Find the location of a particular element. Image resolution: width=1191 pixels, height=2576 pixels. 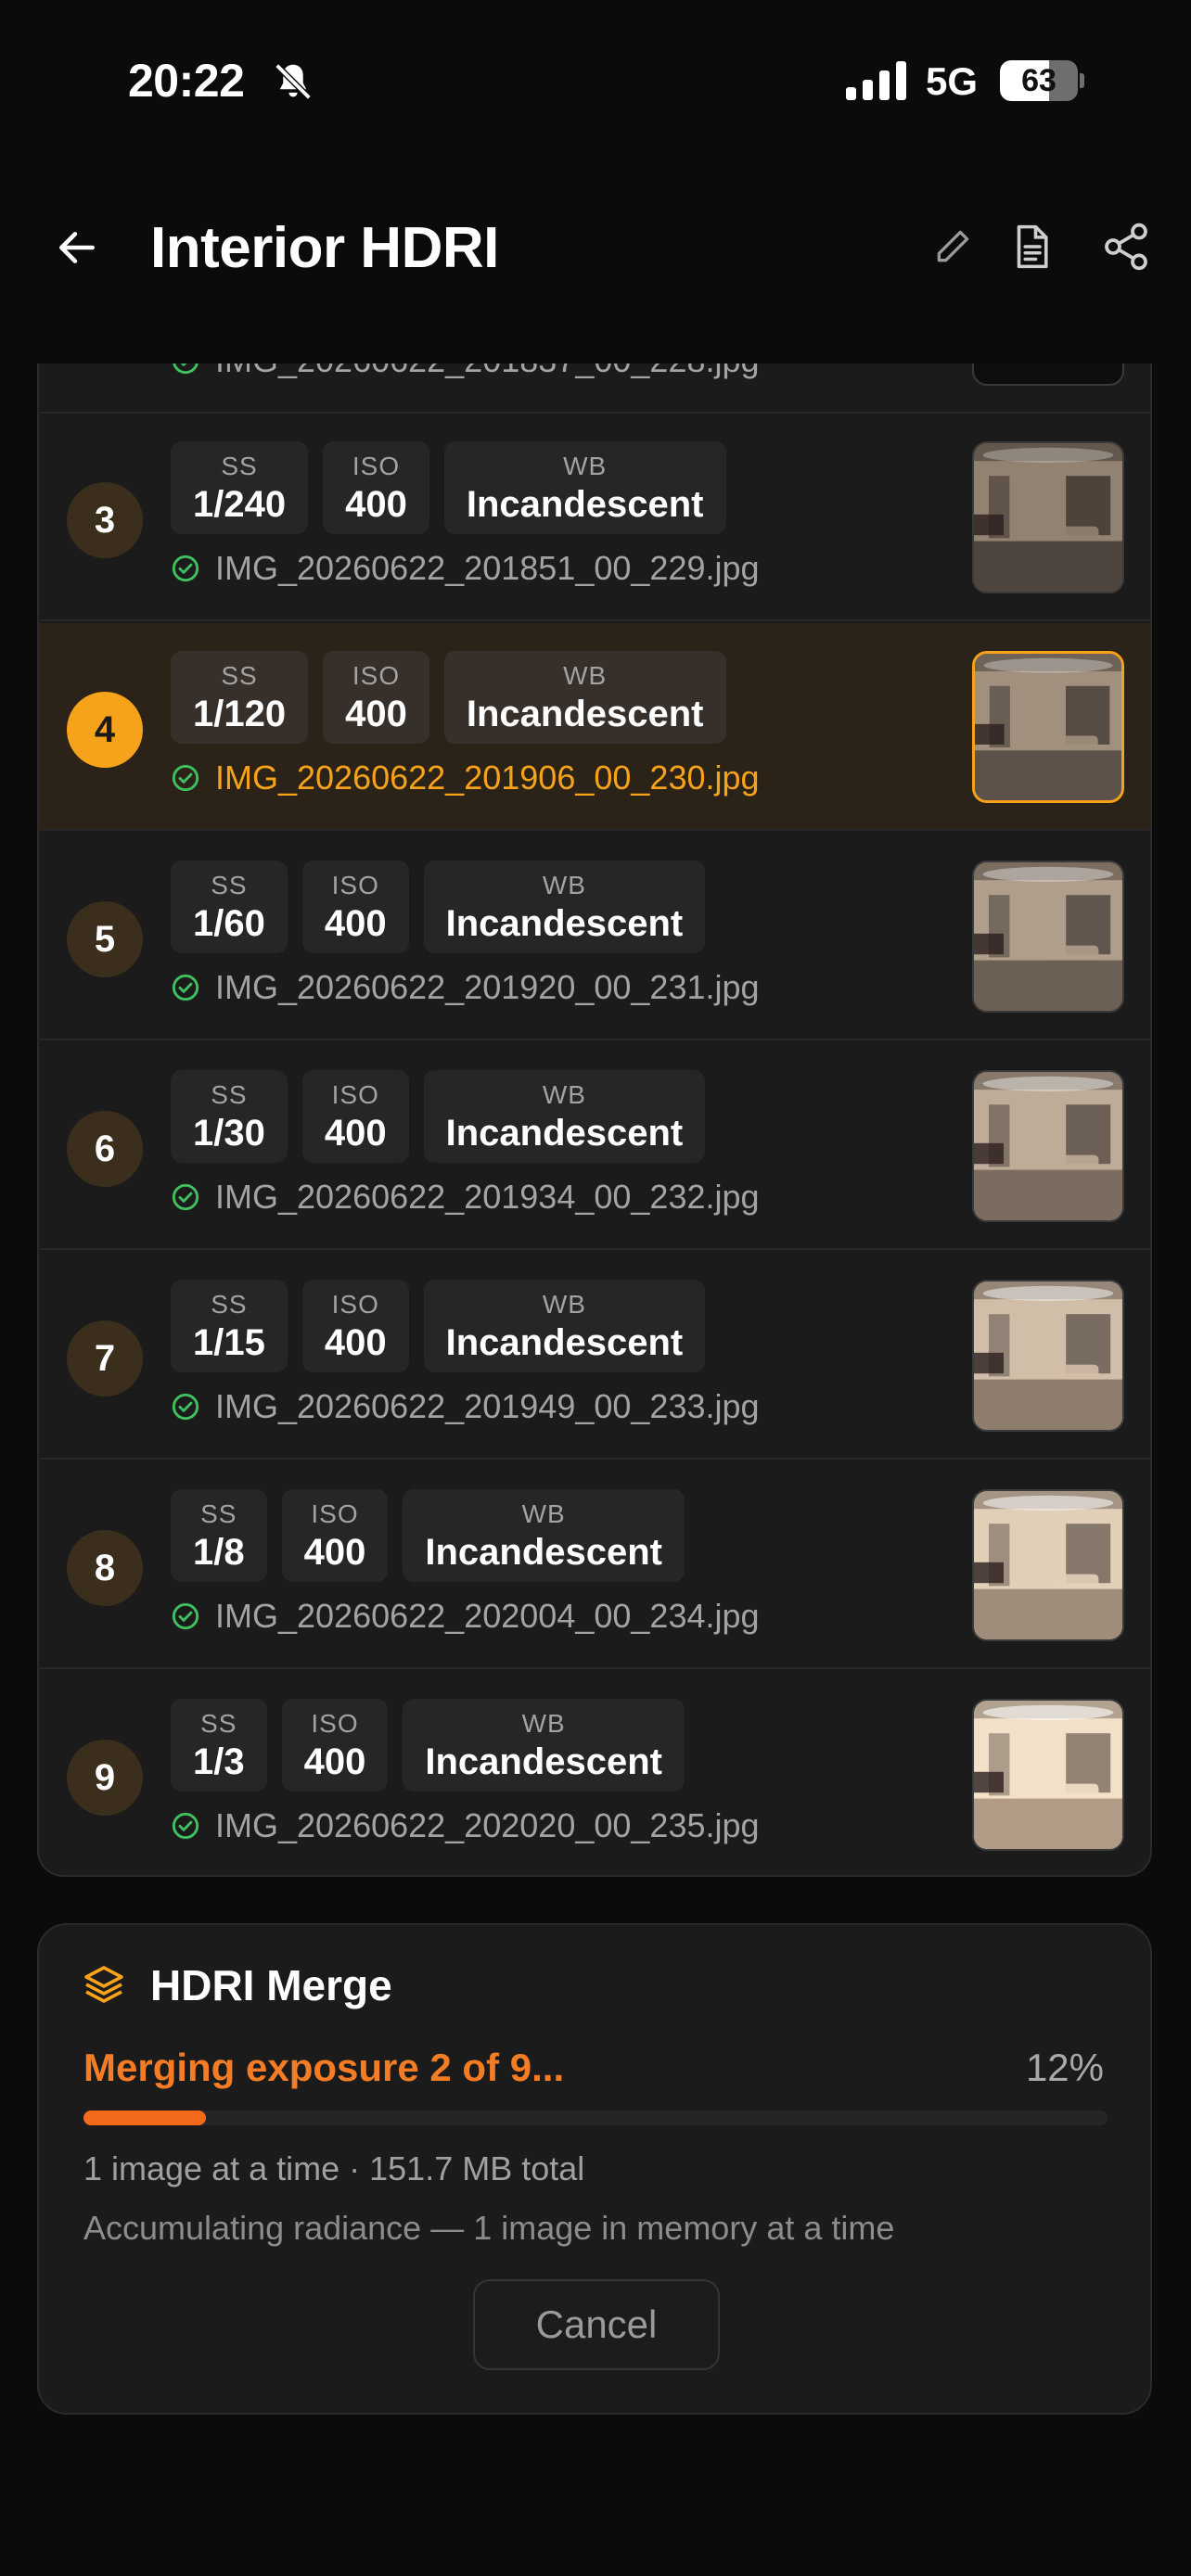

shutter-speed-chip: SS 1/30 is located at coordinates (229, 1116).